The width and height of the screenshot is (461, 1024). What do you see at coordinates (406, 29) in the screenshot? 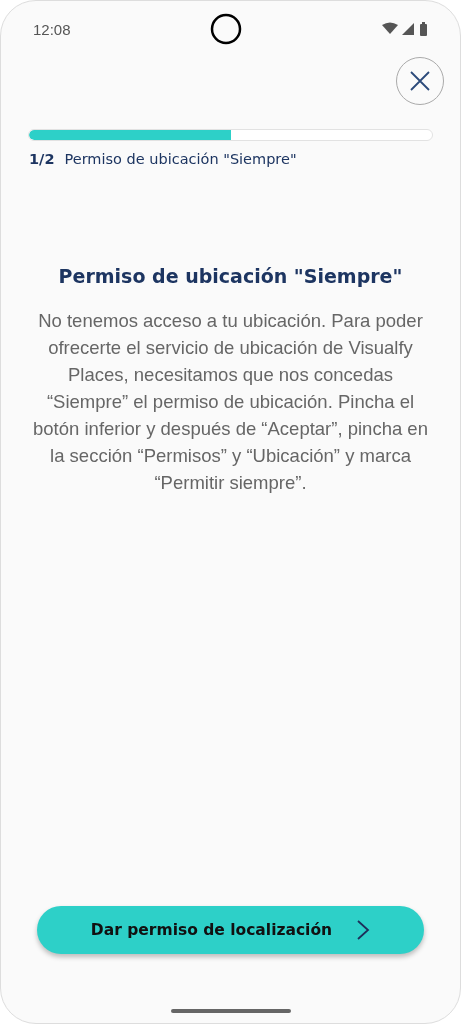
I see `status-icons` at bounding box center [406, 29].